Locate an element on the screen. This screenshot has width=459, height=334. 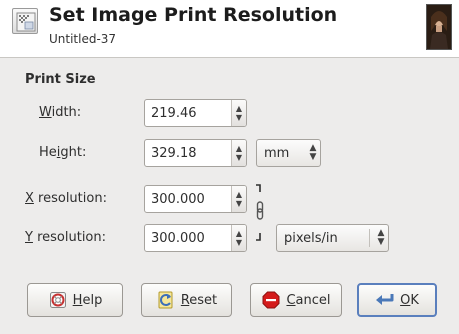
ok-button: OK is located at coordinates (397, 300).